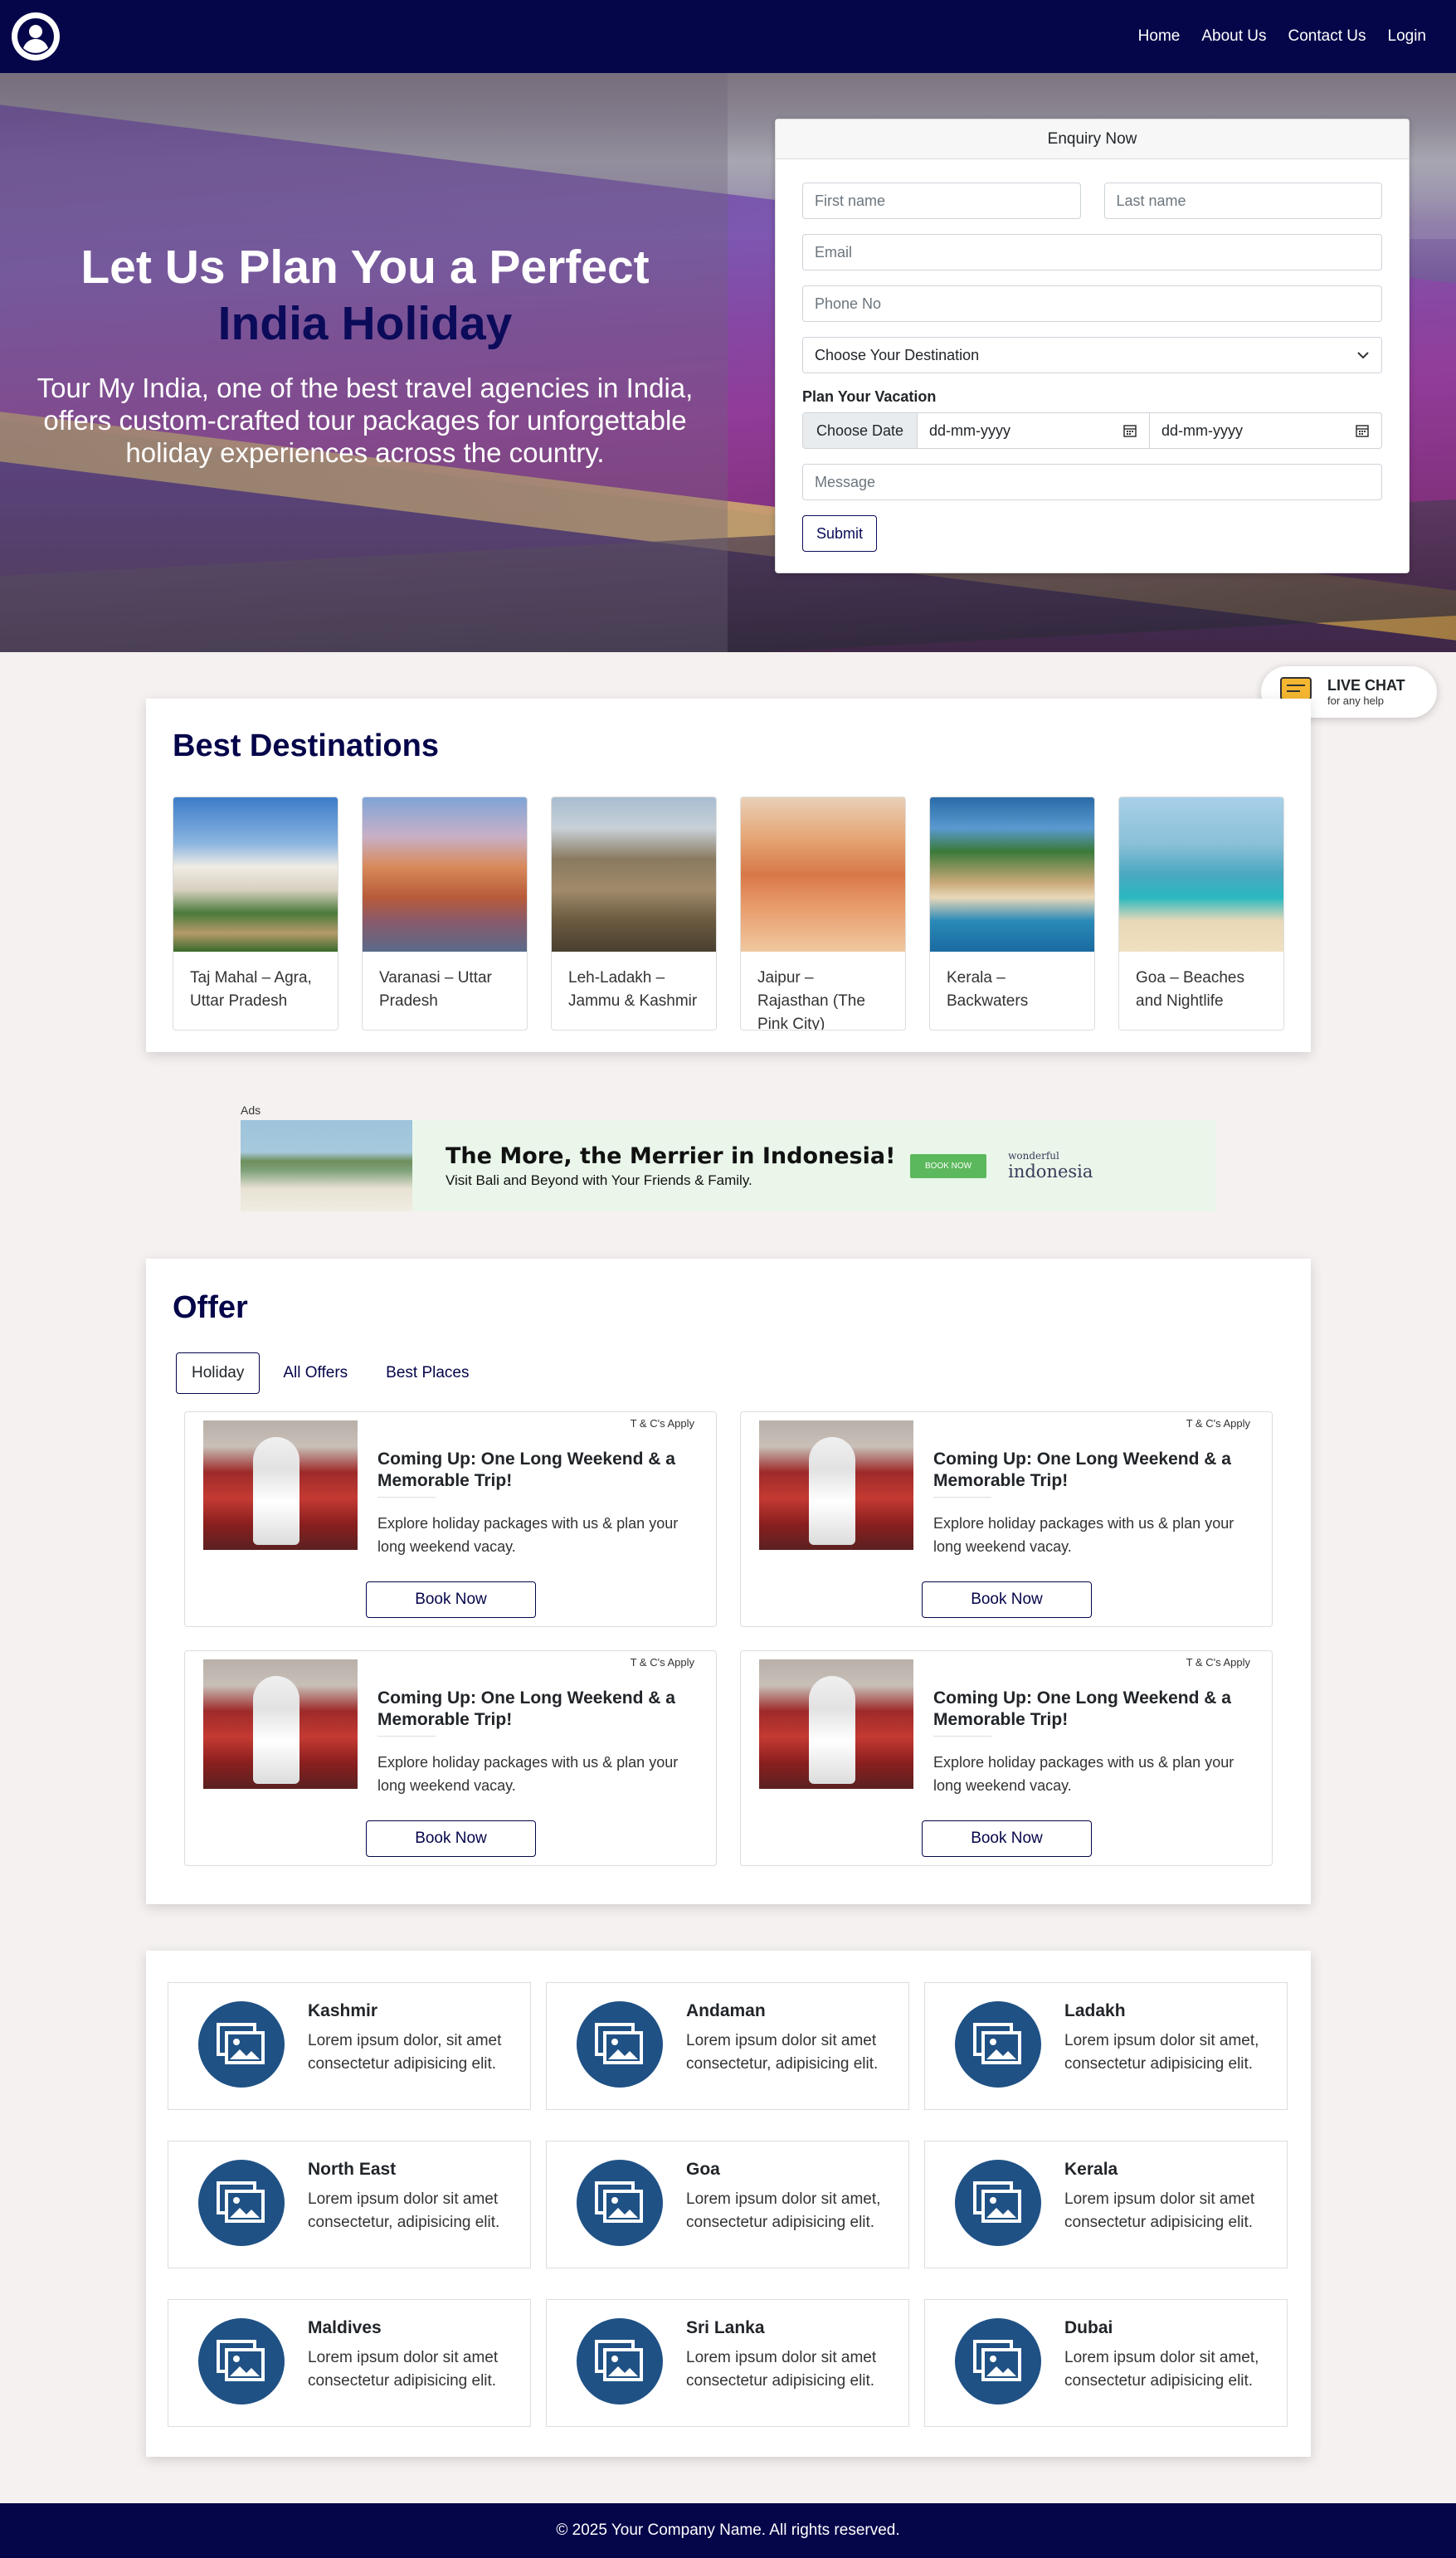  Describe the element at coordinates (1327, 36) in the screenshot. I see `nav-contact-link: Contact Us` at that location.